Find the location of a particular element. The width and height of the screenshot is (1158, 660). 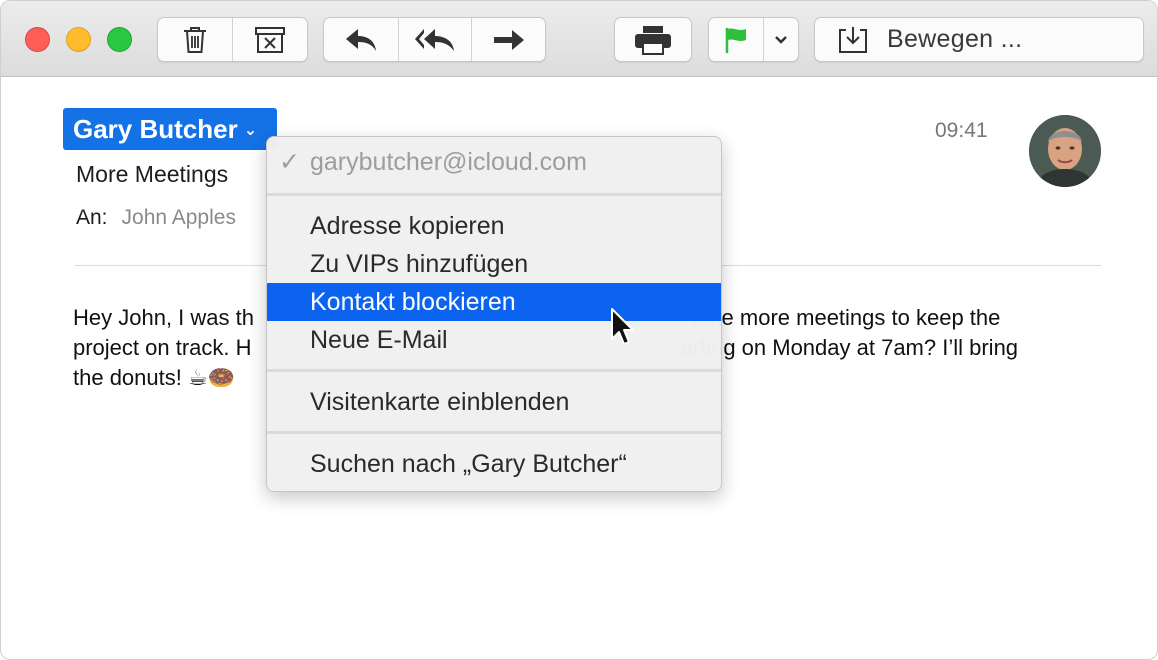

recipient-row: An: John Apples is located at coordinates (156, 218).